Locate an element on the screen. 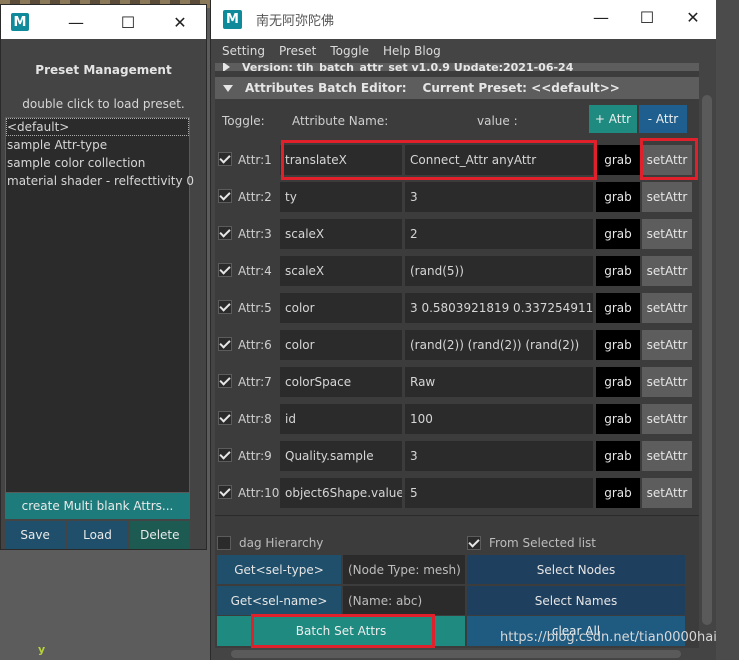 The height and width of the screenshot is (660, 739). preset-item: material shader - relfecttivity 0 is located at coordinates (100, 181).